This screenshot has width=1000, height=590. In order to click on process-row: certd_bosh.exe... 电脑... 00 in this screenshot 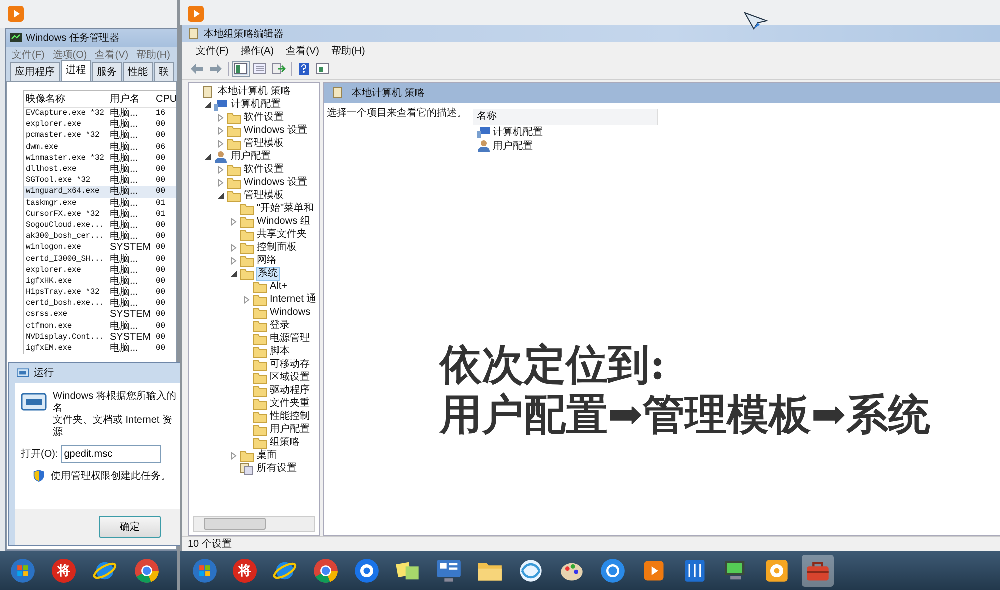, I will do `click(100, 304)`.